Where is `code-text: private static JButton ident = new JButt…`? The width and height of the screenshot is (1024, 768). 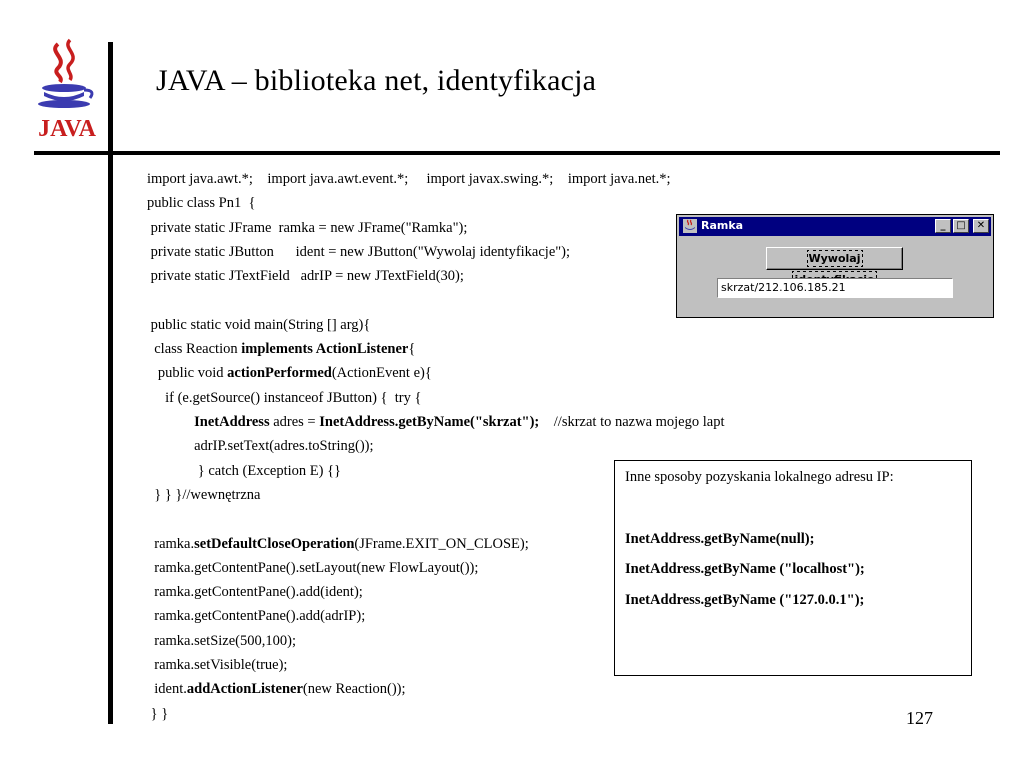 code-text: private static JButton ident = new JButt… is located at coordinates (359, 251).